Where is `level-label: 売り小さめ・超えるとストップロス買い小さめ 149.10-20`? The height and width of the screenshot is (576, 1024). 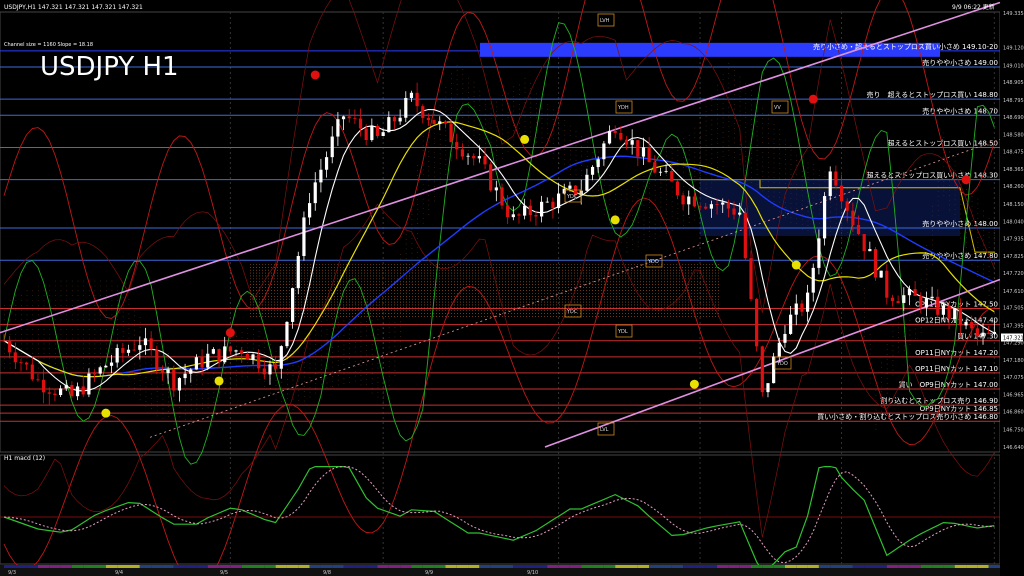 level-label: 売り小さめ・超えるとストップロス買い小さめ 149.10-20 is located at coordinates (905, 46).